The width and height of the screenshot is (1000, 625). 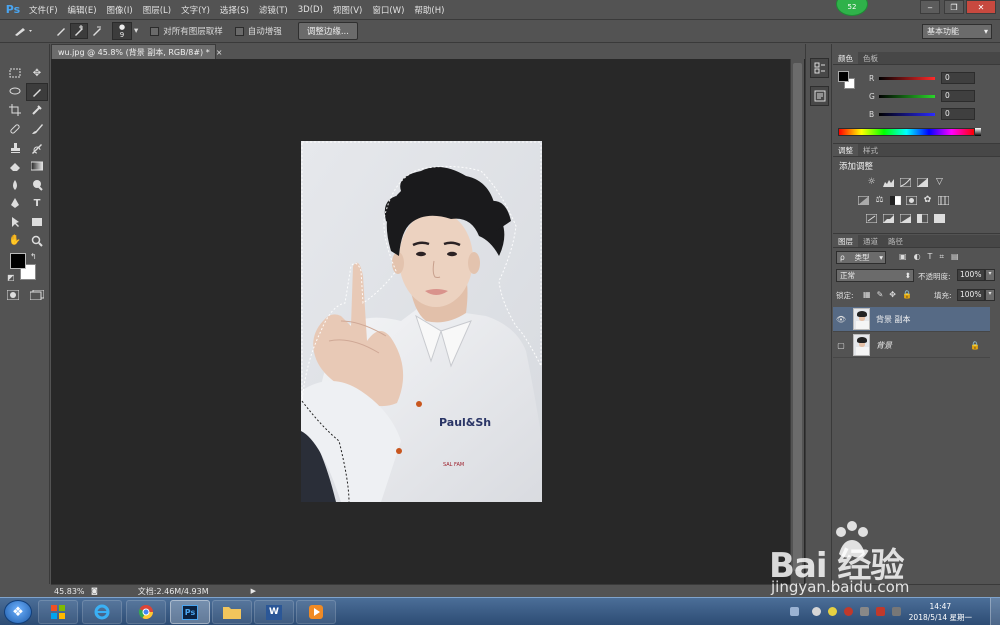 I want to click on posterize-icon, so click(x=888, y=218).